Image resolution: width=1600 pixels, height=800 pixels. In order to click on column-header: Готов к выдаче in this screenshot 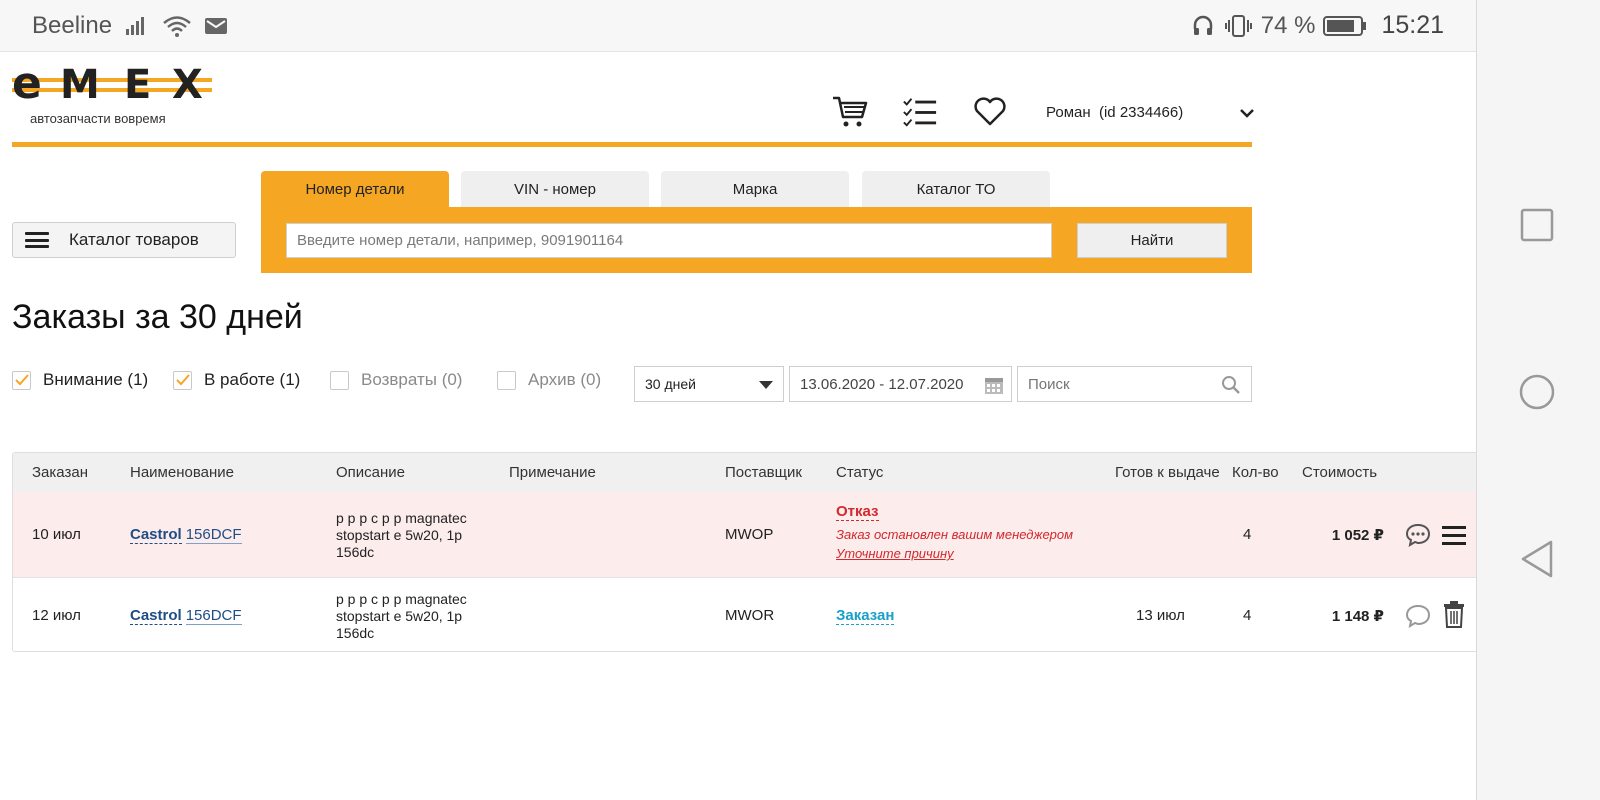, I will do `click(1167, 472)`.